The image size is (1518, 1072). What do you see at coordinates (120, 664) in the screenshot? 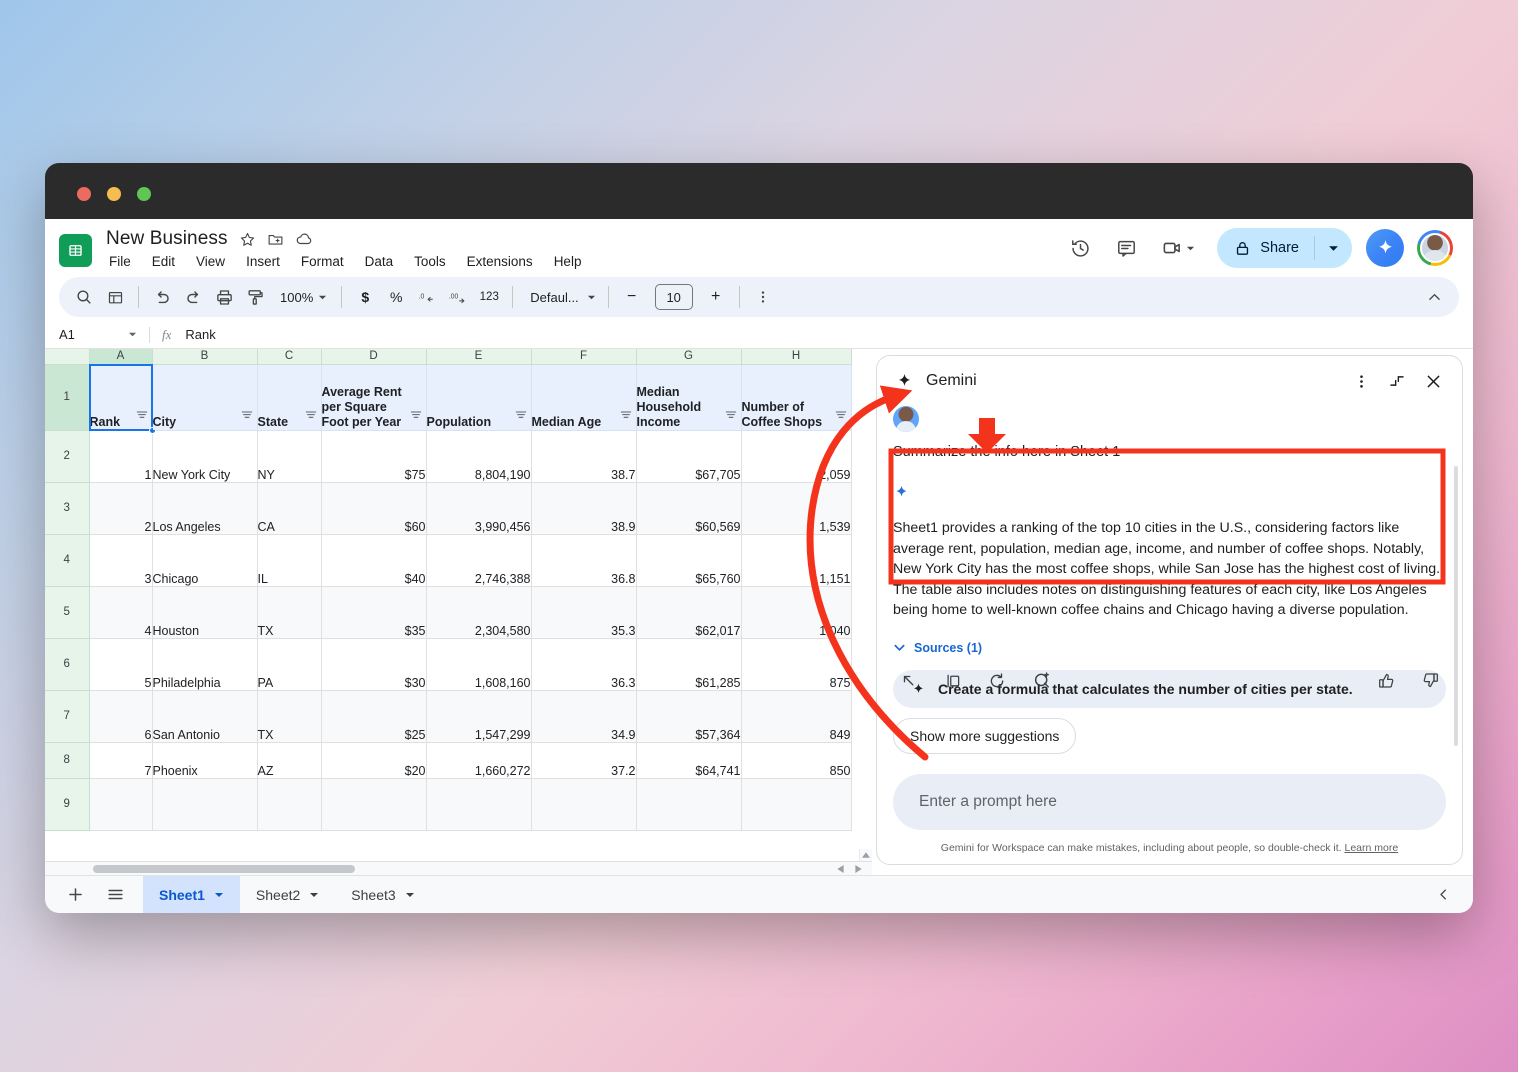
I see `cell-A6: 5` at bounding box center [120, 664].